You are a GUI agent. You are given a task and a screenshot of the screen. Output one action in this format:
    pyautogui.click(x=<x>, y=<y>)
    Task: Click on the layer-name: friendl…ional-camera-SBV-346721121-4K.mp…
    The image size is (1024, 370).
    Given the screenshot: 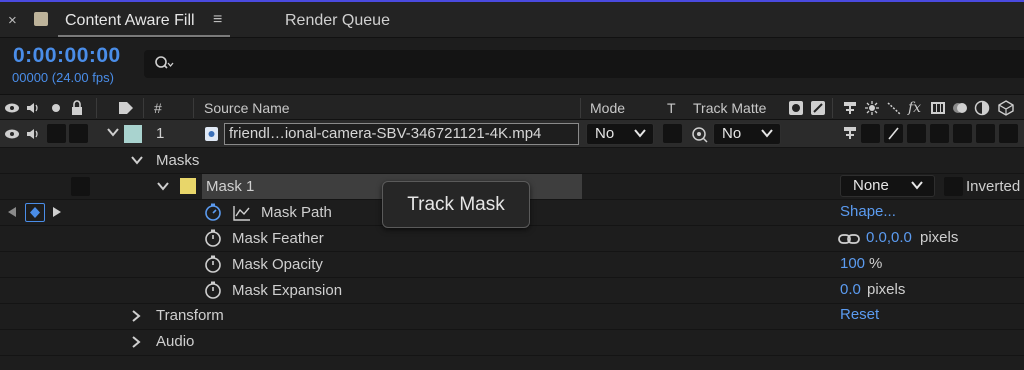 What is the action you would take?
    pyautogui.click(x=385, y=133)
    